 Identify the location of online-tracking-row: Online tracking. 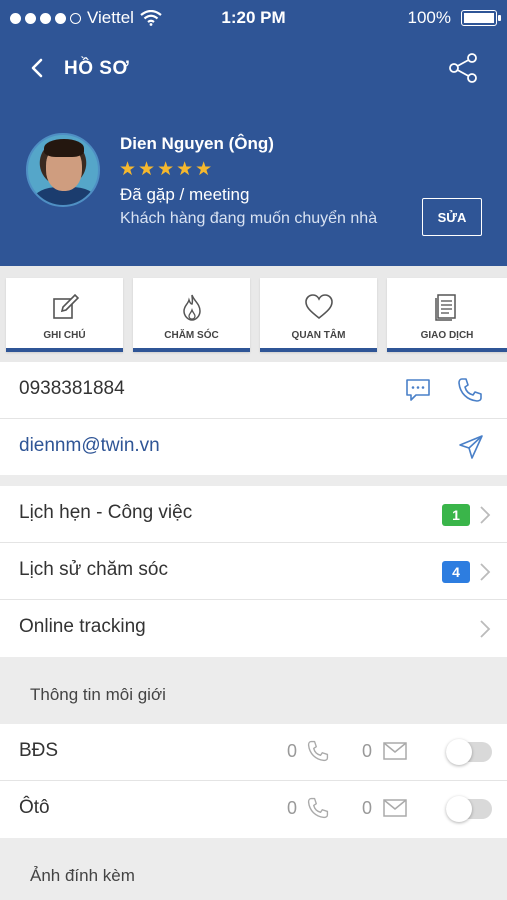
(253, 628).